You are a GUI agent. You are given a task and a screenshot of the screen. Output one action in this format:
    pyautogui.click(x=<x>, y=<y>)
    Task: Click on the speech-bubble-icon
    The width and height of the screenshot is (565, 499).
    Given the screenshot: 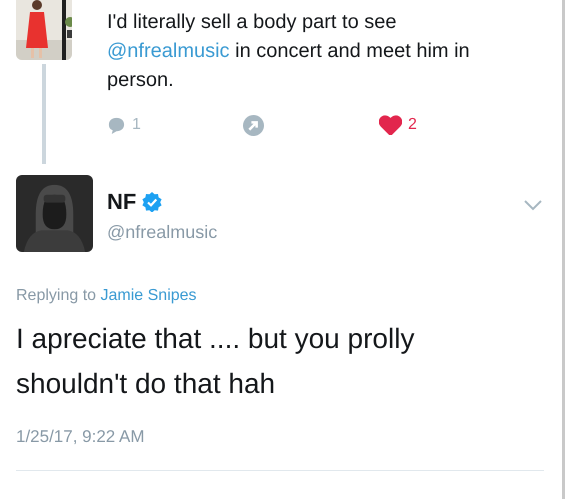 What is the action you would take?
    pyautogui.click(x=116, y=125)
    